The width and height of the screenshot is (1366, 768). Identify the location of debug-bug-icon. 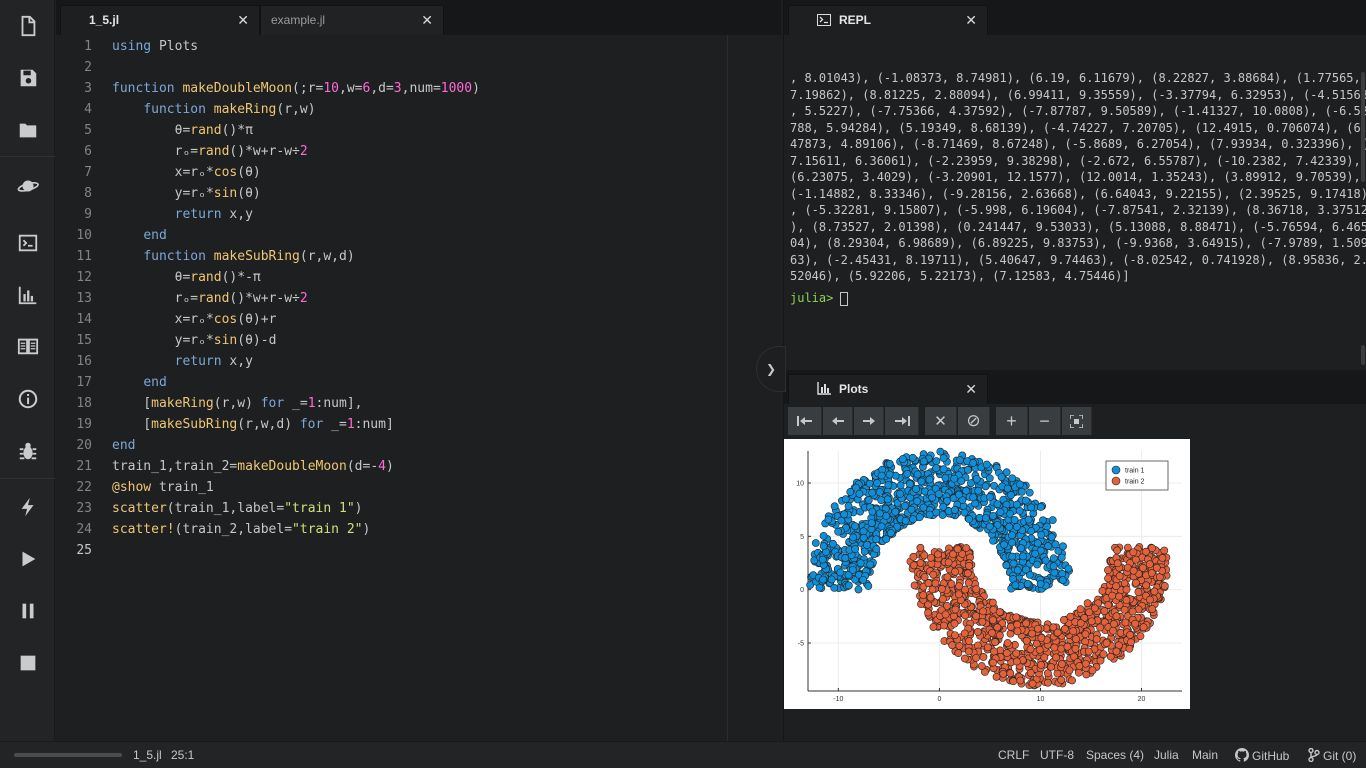
(27, 451).